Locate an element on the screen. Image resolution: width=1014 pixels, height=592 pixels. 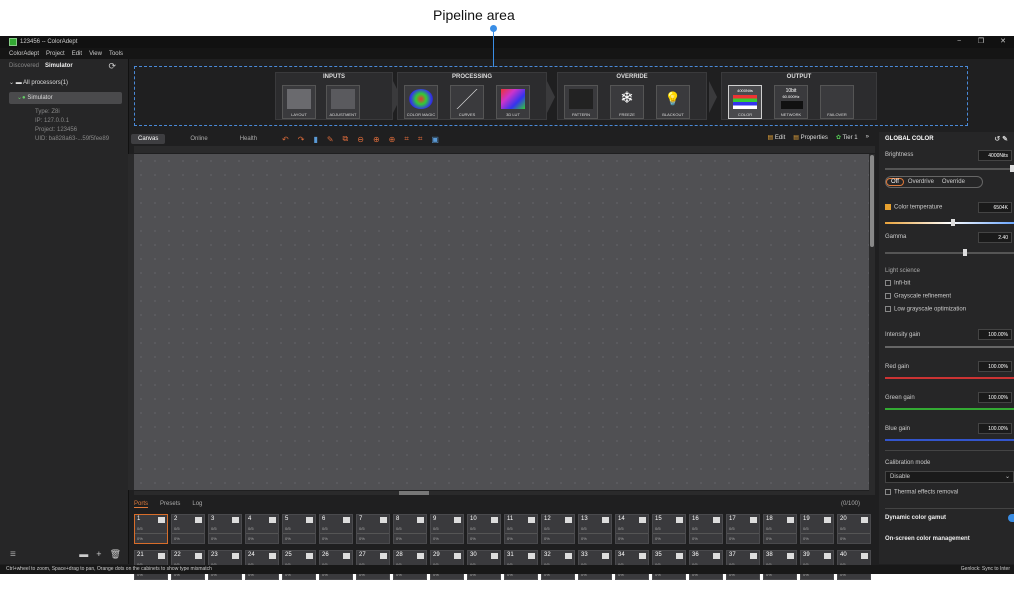
port-item: 9 0/5 0% is located at coordinates (447, 529).